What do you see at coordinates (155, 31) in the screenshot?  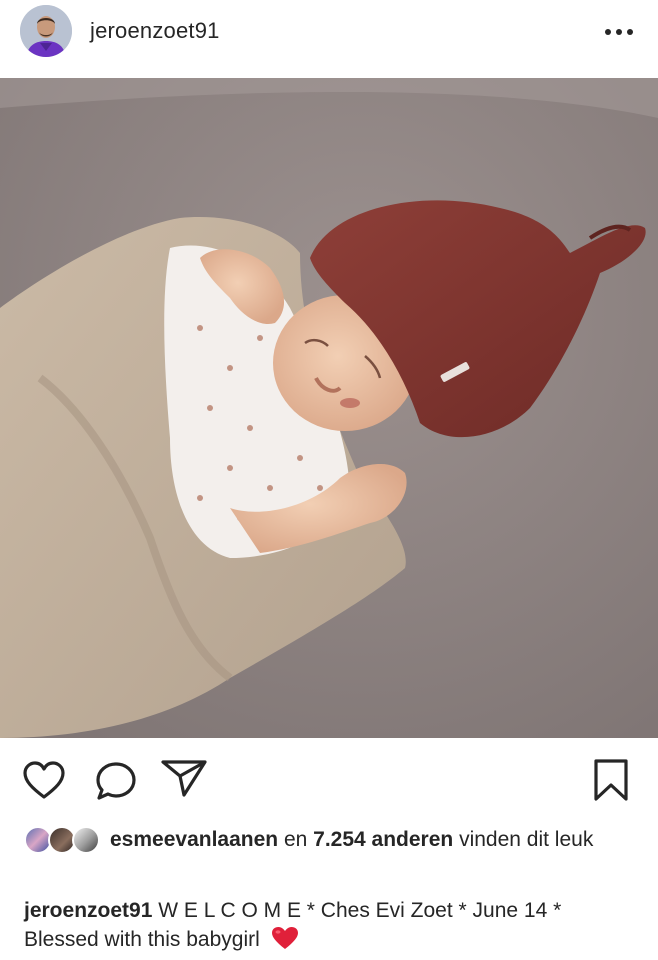 I see `post-username: jeroenzoet91` at bounding box center [155, 31].